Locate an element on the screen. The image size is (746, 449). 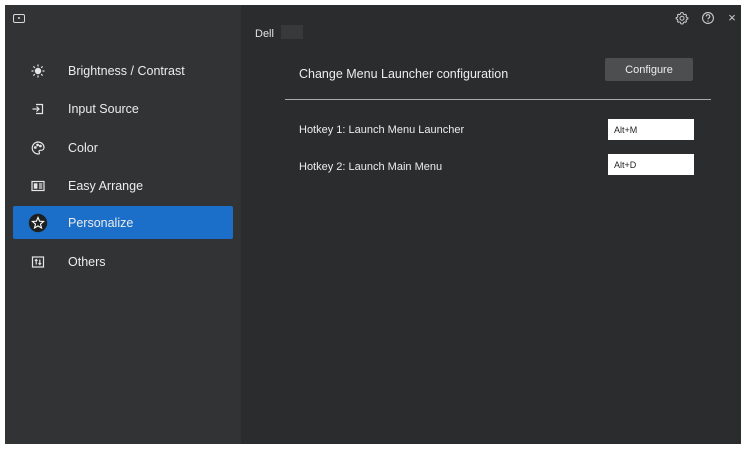
sidebar-item-brightness-contrast: Brightness / Contrast is located at coordinates (123, 70).